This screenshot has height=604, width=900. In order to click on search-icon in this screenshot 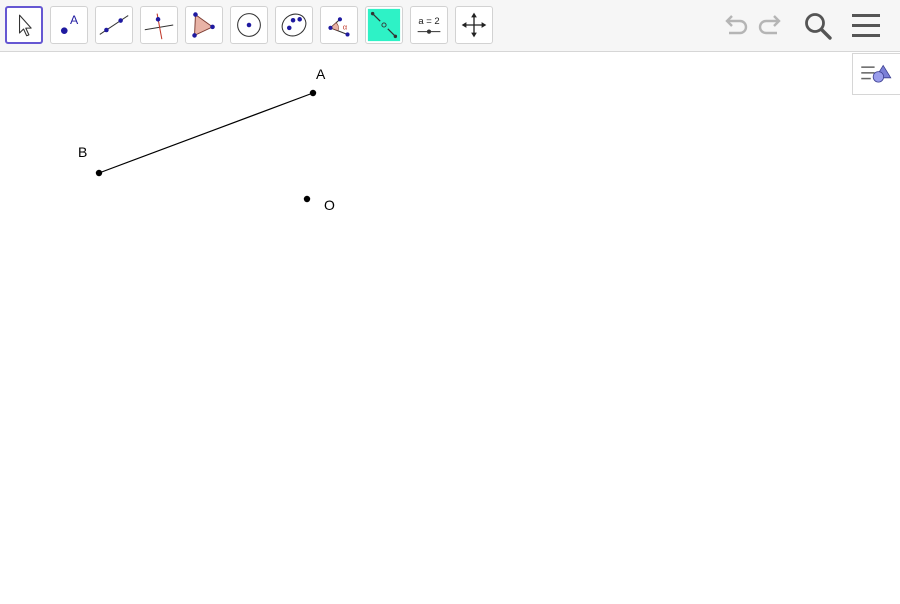, I will do `click(818, 26)`.